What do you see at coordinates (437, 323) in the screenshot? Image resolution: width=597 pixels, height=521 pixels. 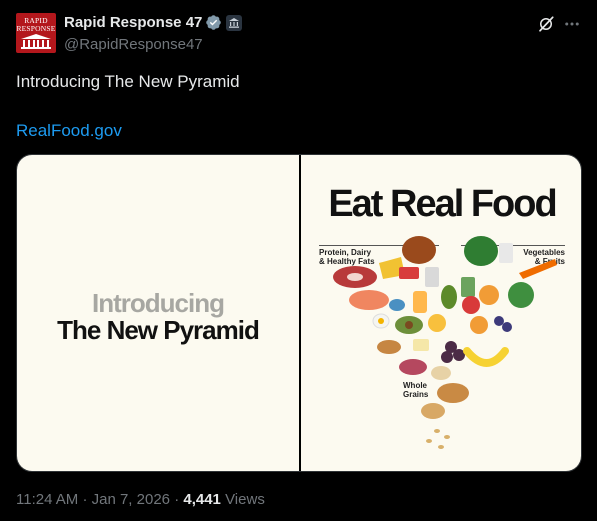 I see `lemon-icon` at bounding box center [437, 323].